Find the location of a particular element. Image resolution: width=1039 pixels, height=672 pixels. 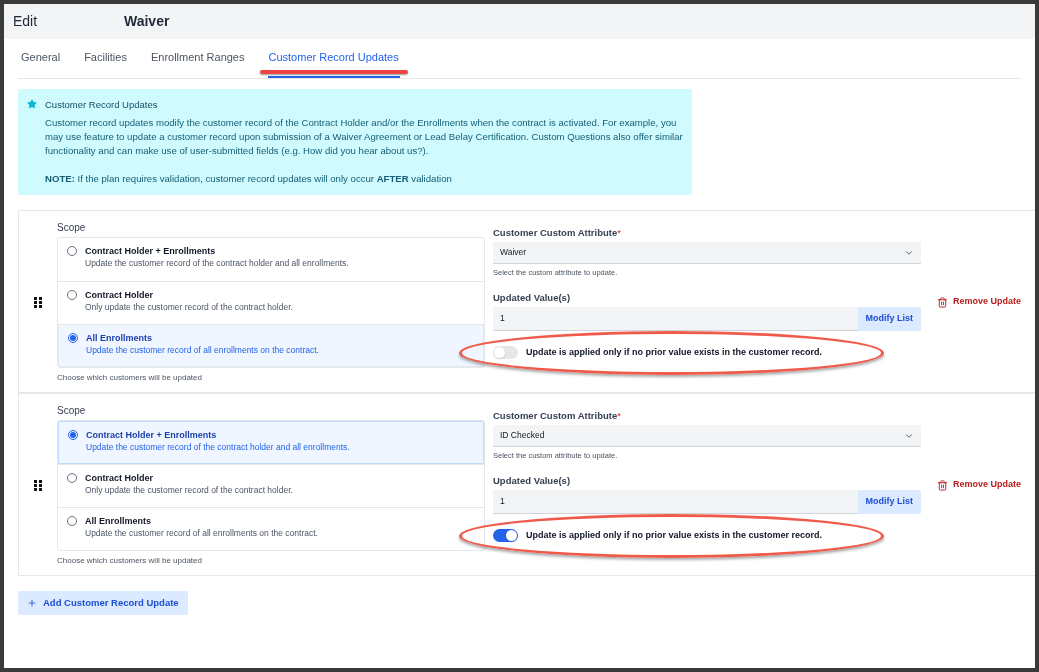

star-icon is located at coordinates (32, 104).